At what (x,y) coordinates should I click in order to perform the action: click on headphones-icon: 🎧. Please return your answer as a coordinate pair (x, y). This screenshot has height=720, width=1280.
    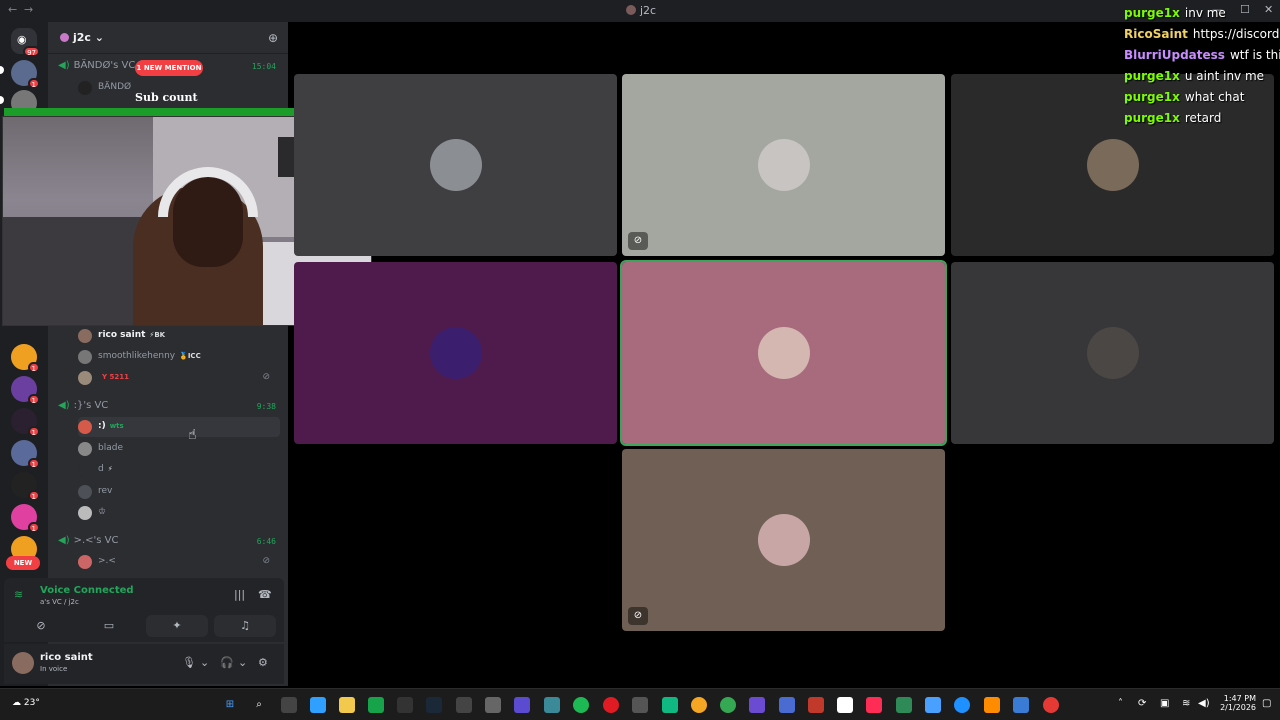
    Looking at the image, I should click on (227, 662).